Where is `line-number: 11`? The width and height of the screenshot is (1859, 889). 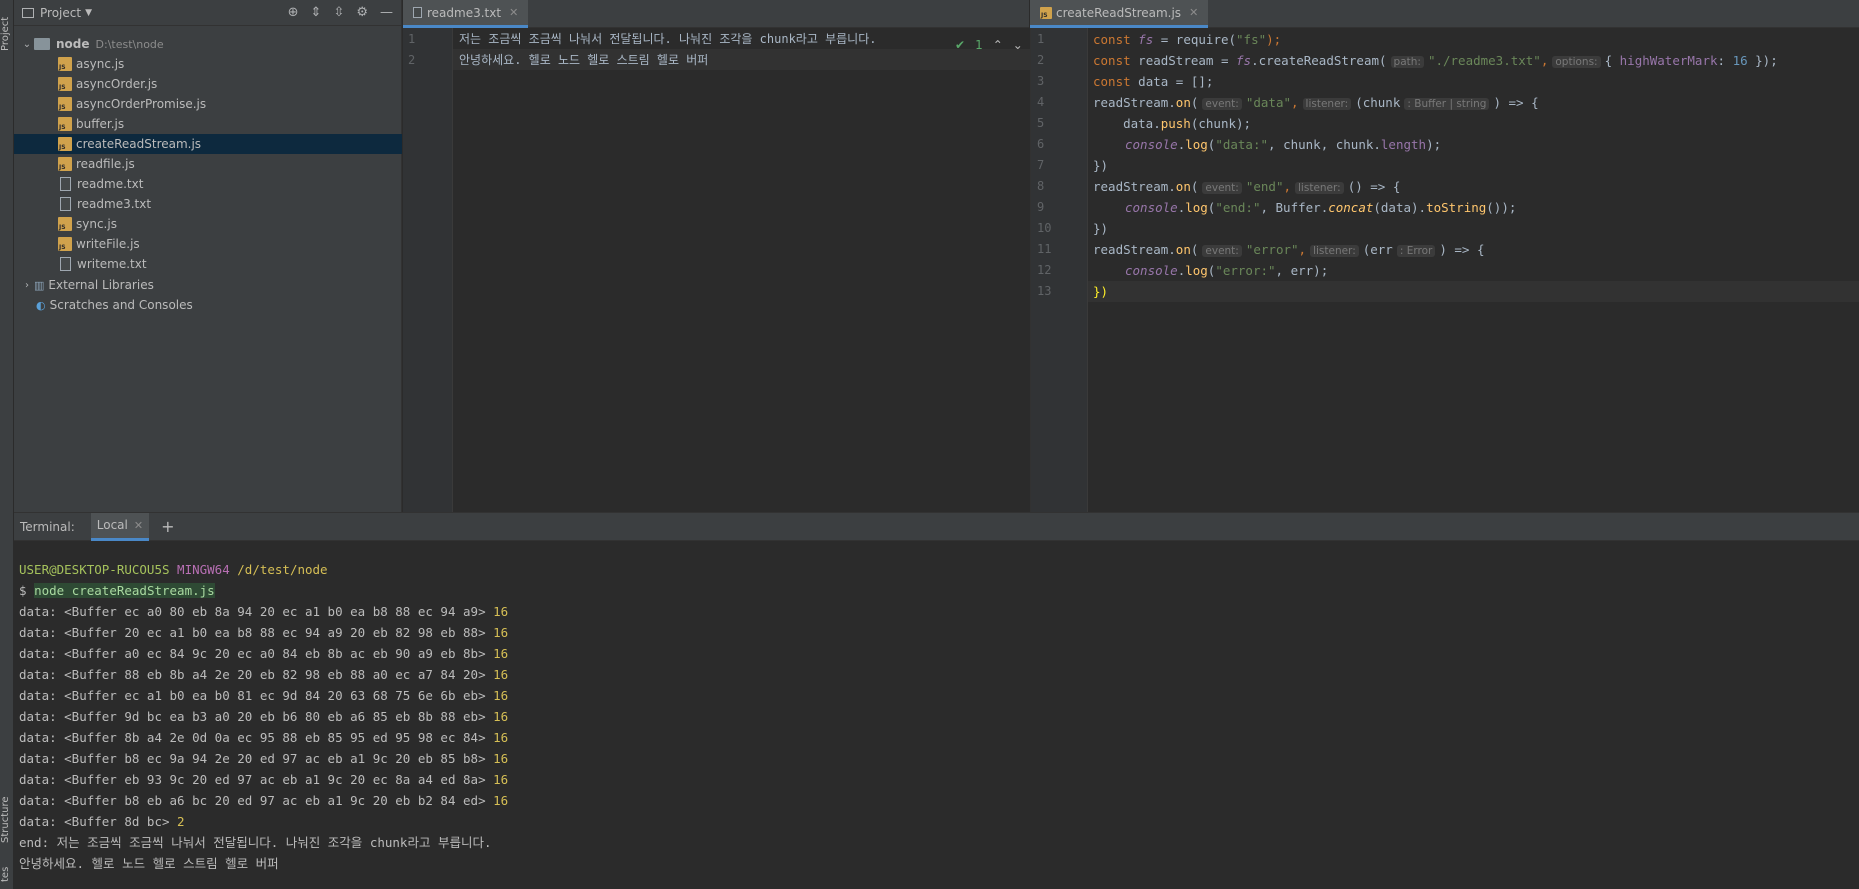 line-number: 11 is located at coordinates (1044, 249).